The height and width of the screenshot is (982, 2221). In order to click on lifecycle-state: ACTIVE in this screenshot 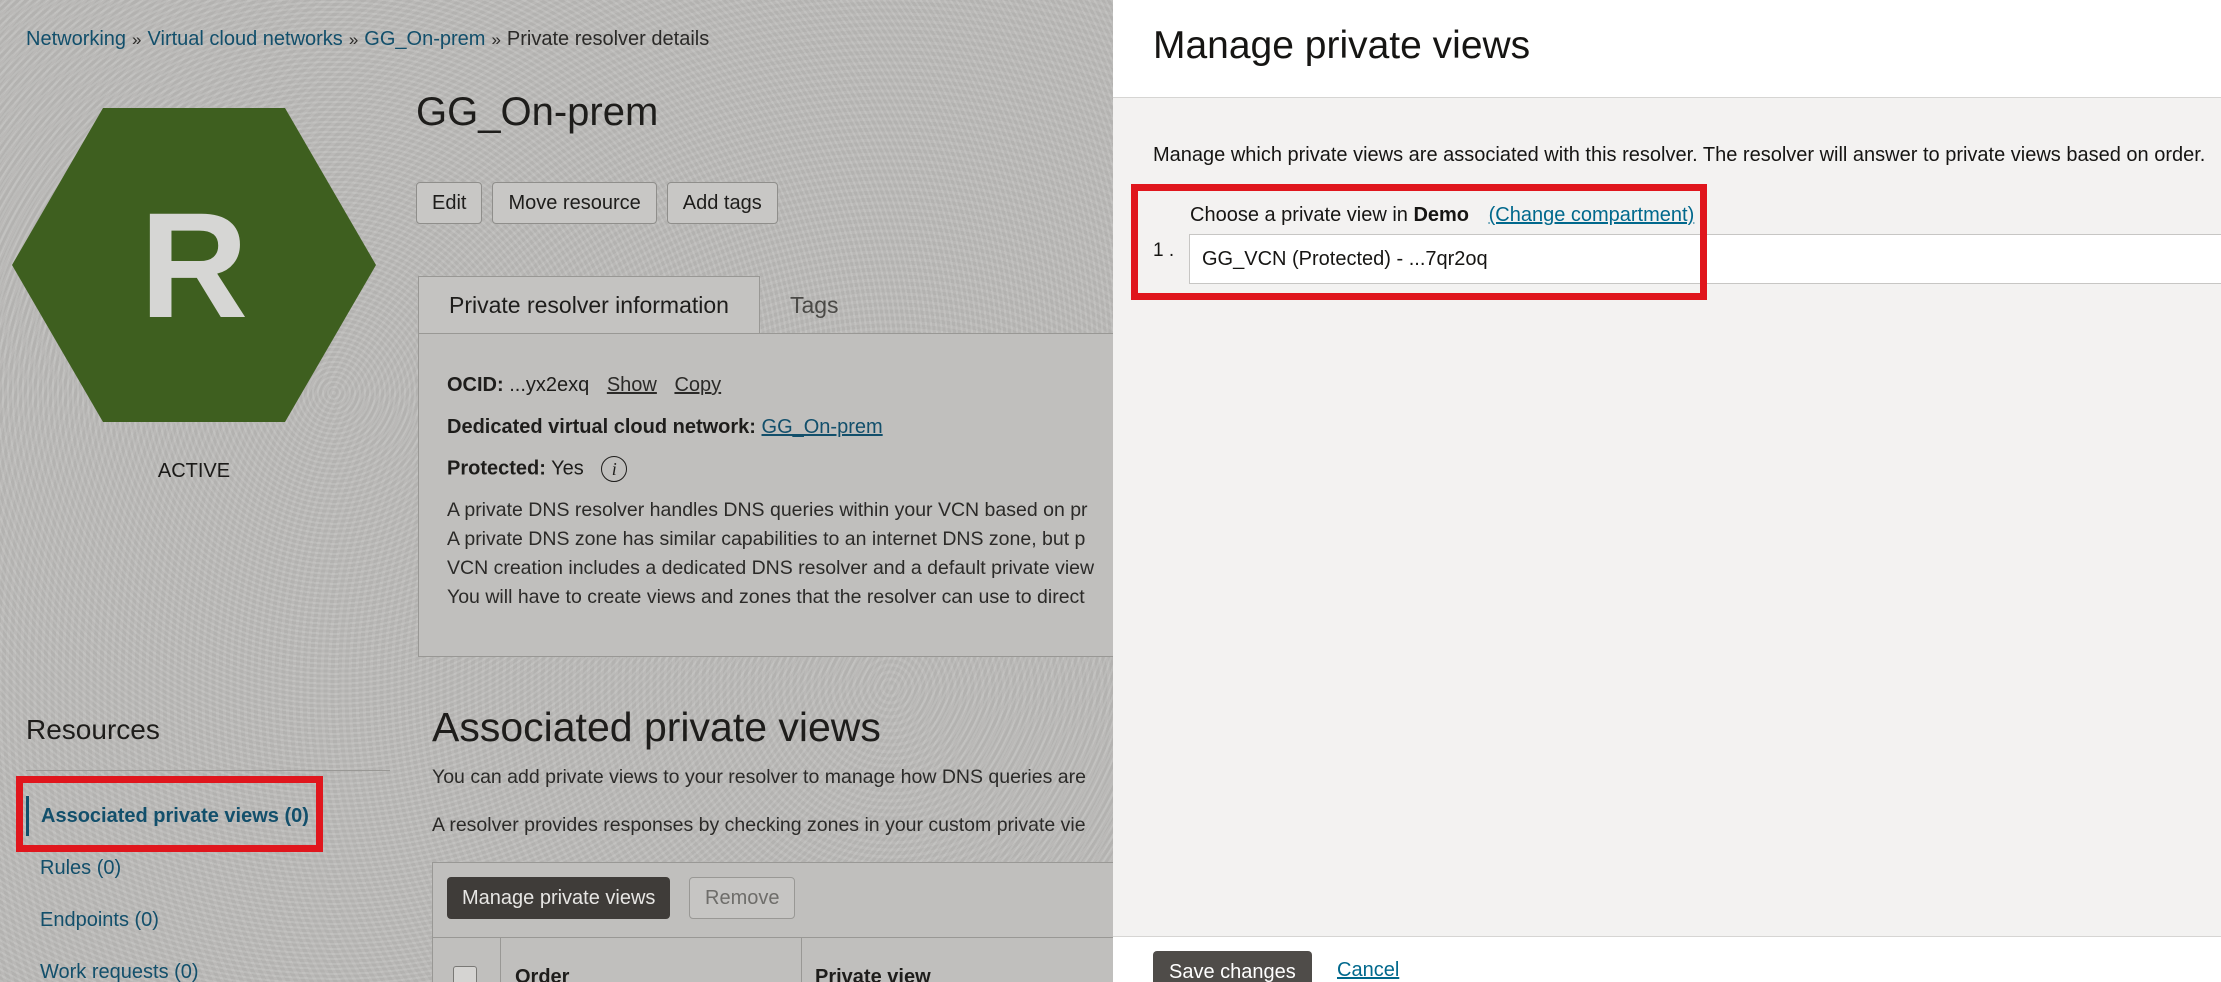, I will do `click(194, 471)`.